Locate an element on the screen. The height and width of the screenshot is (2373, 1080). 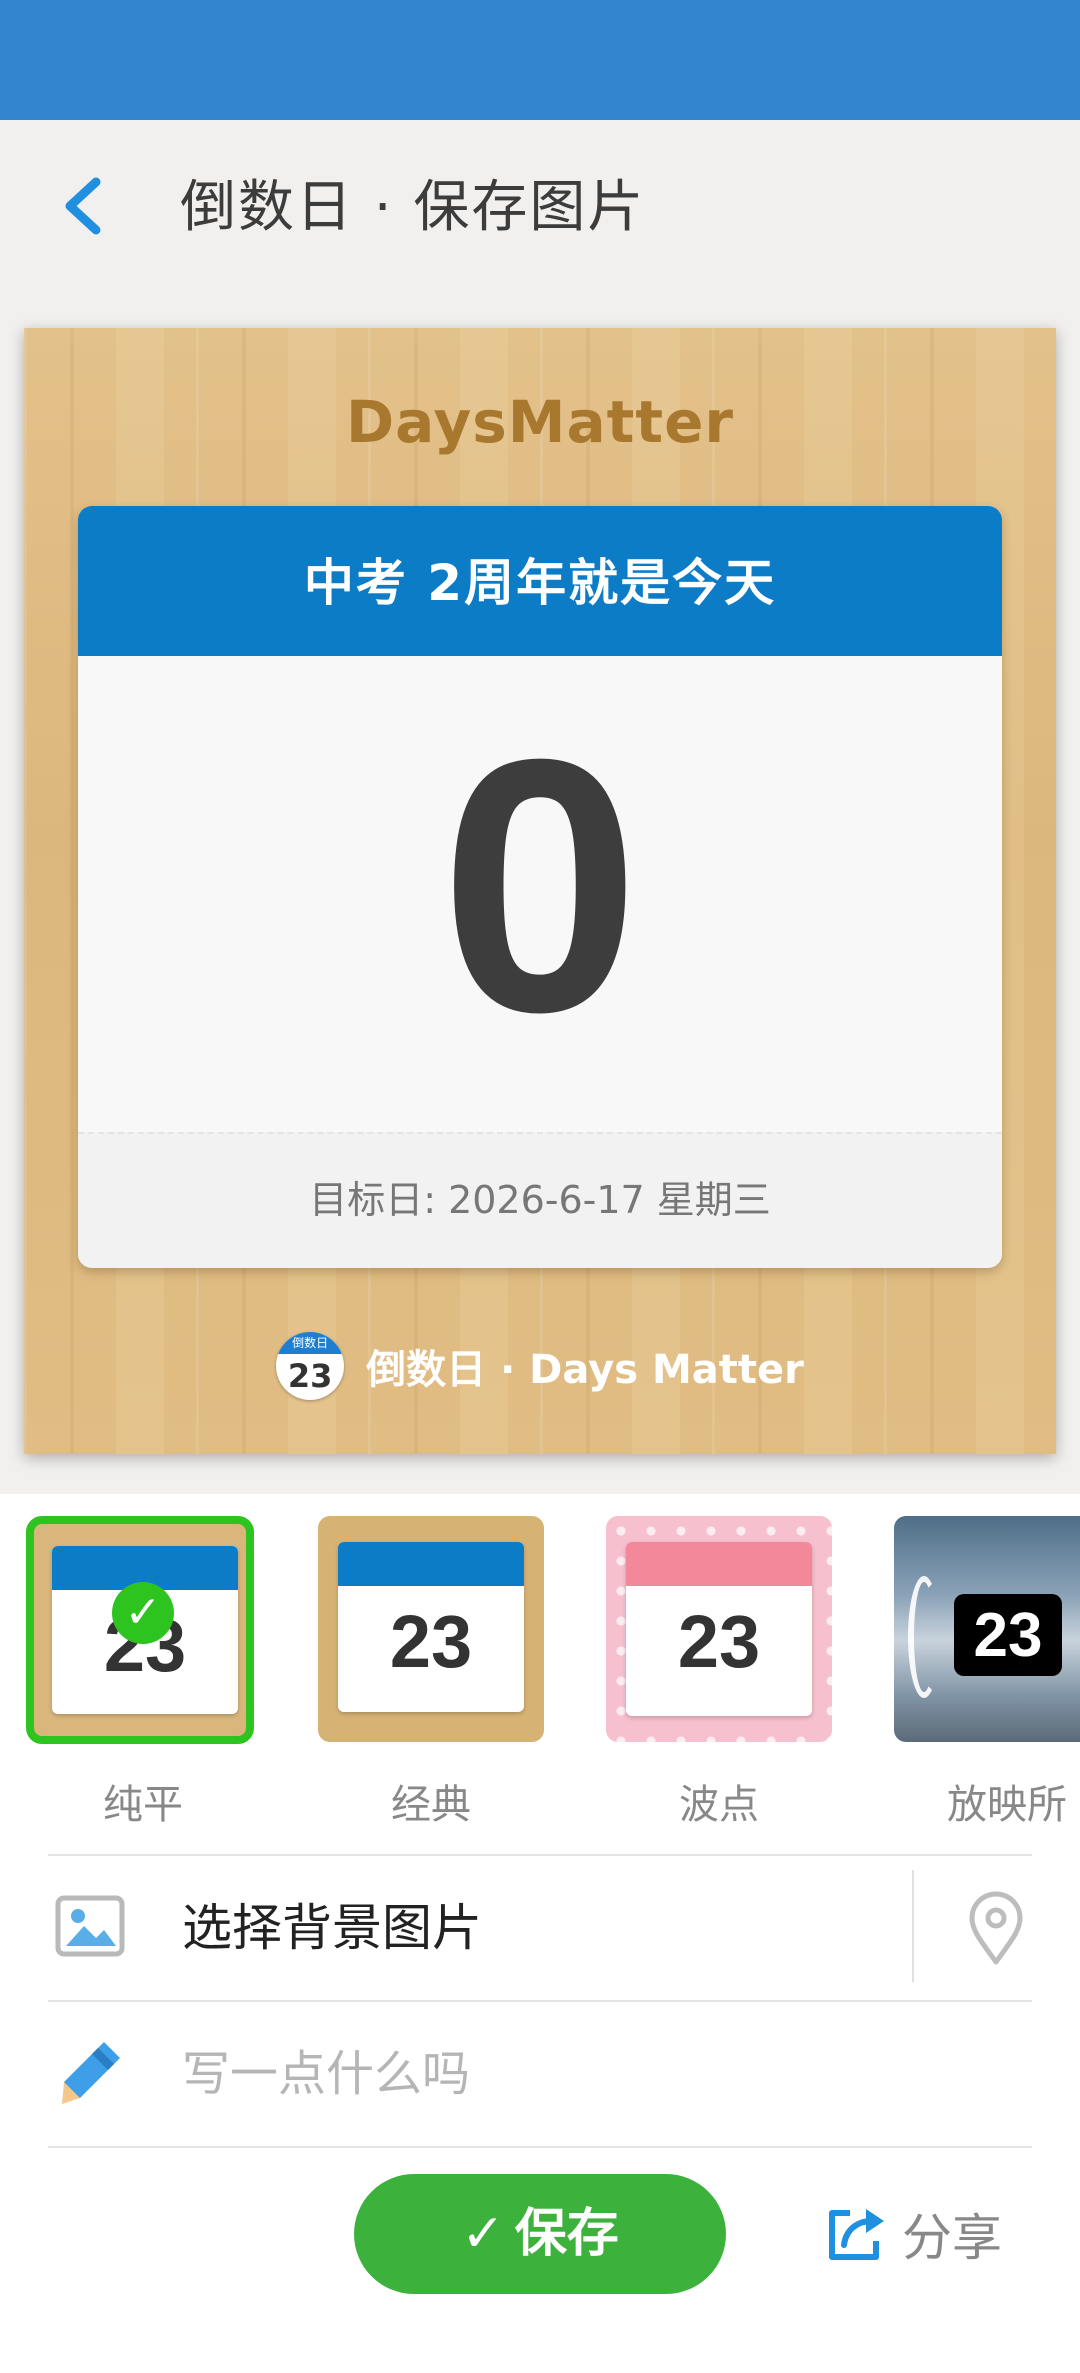
theme-dots: 23 is located at coordinates (719, 1629).